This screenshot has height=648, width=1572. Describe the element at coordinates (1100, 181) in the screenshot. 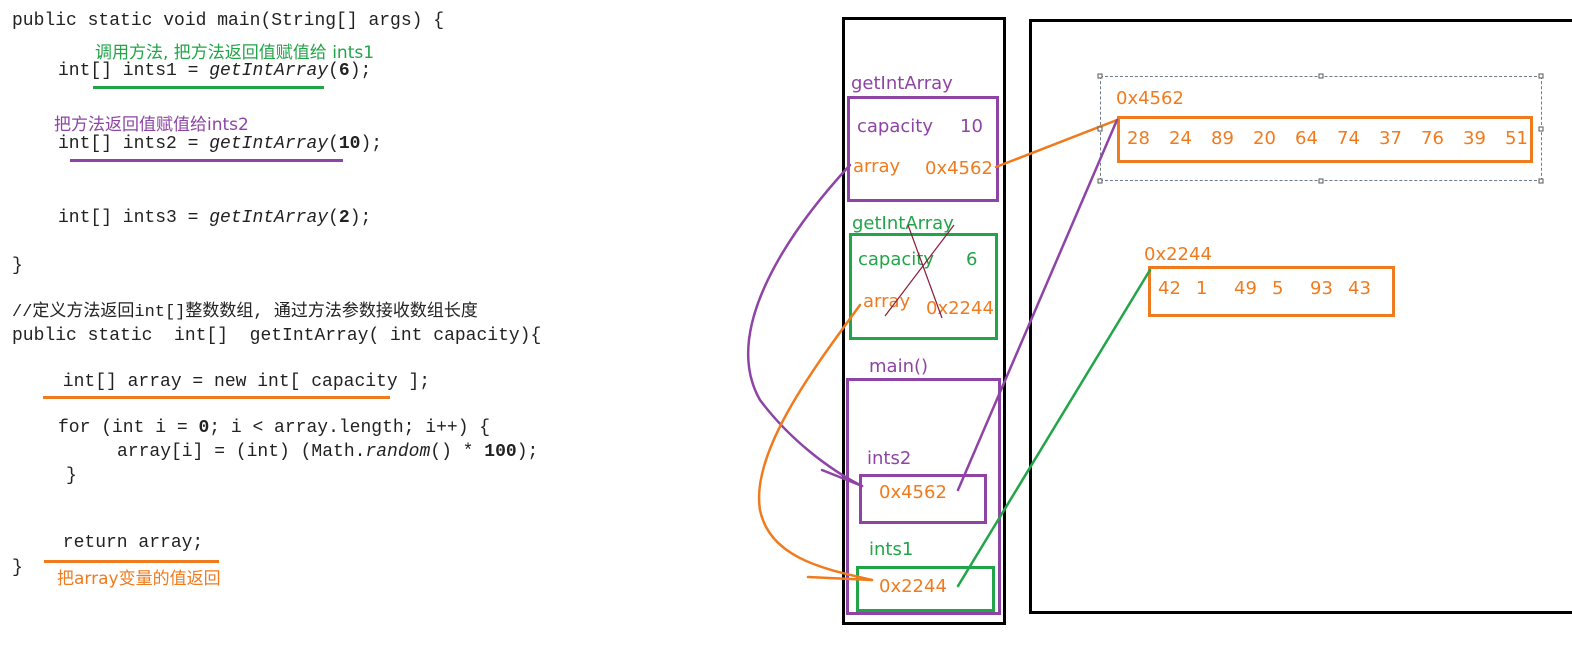

I see `handle-bl` at that location.